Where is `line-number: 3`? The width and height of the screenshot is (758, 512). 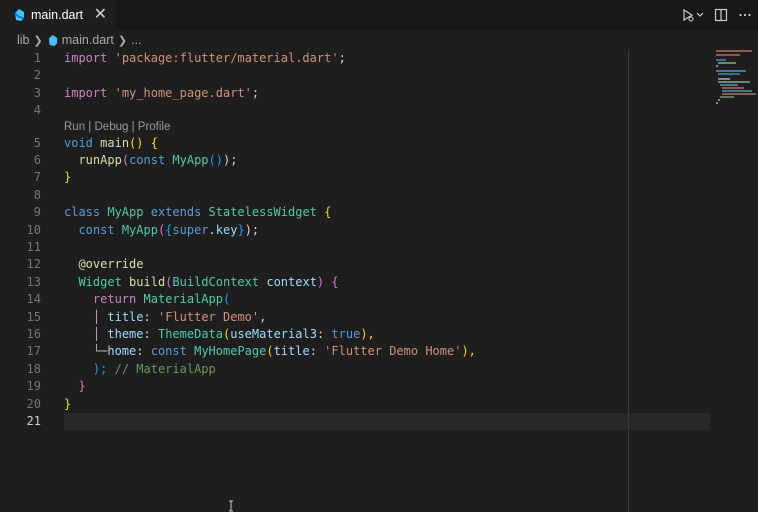 line-number: 3 is located at coordinates (37, 92).